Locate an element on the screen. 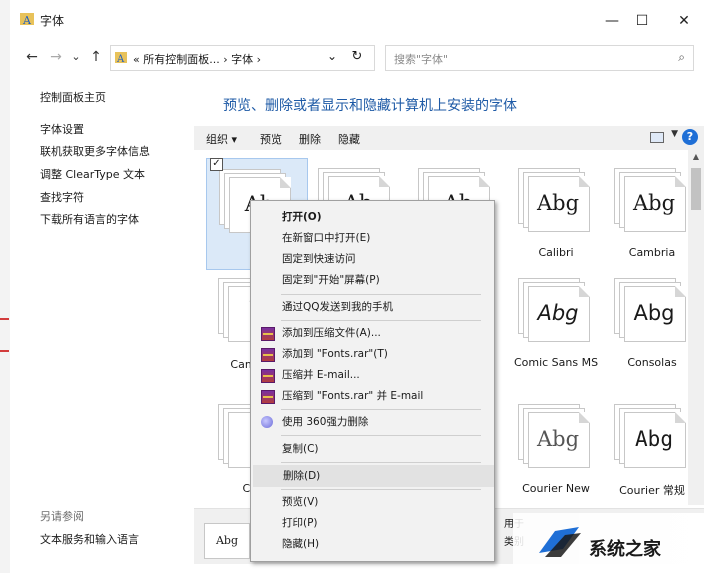 Image resolution: width=712 pixels, height=573 pixels. back-button: ← is located at coordinates (32, 57).